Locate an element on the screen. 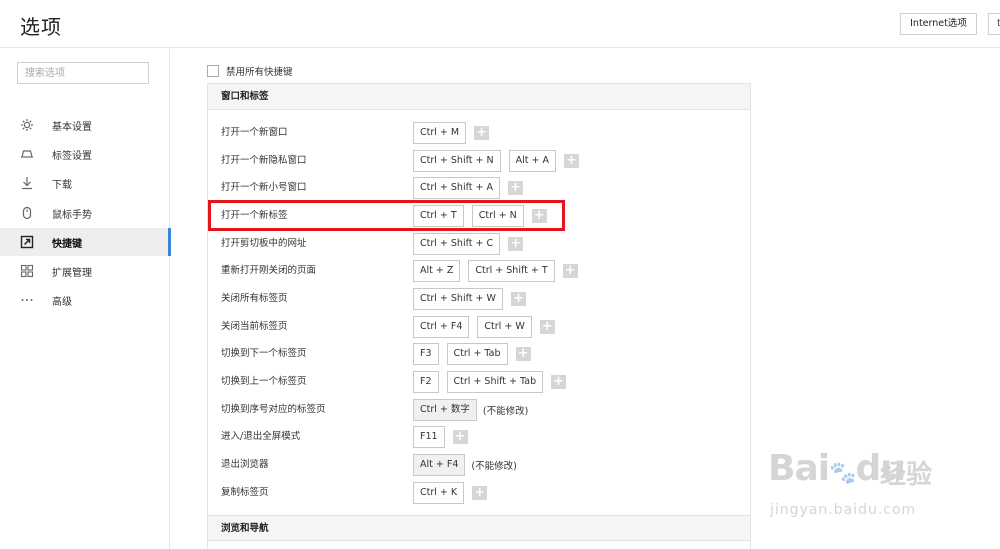 Image resolution: width=1000 pixels, height=549 pixels. sidebar-item-basic-settings: 基本设置 is located at coordinates (85, 125).